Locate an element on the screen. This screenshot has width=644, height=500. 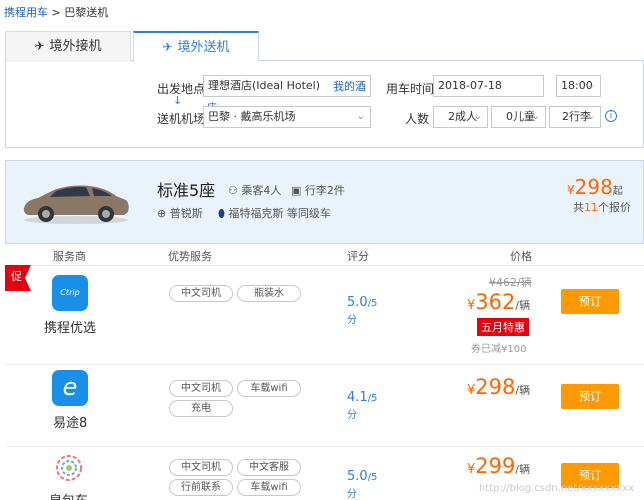
time-select: 18:00 ⌄ is located at coordinates (578, 86).